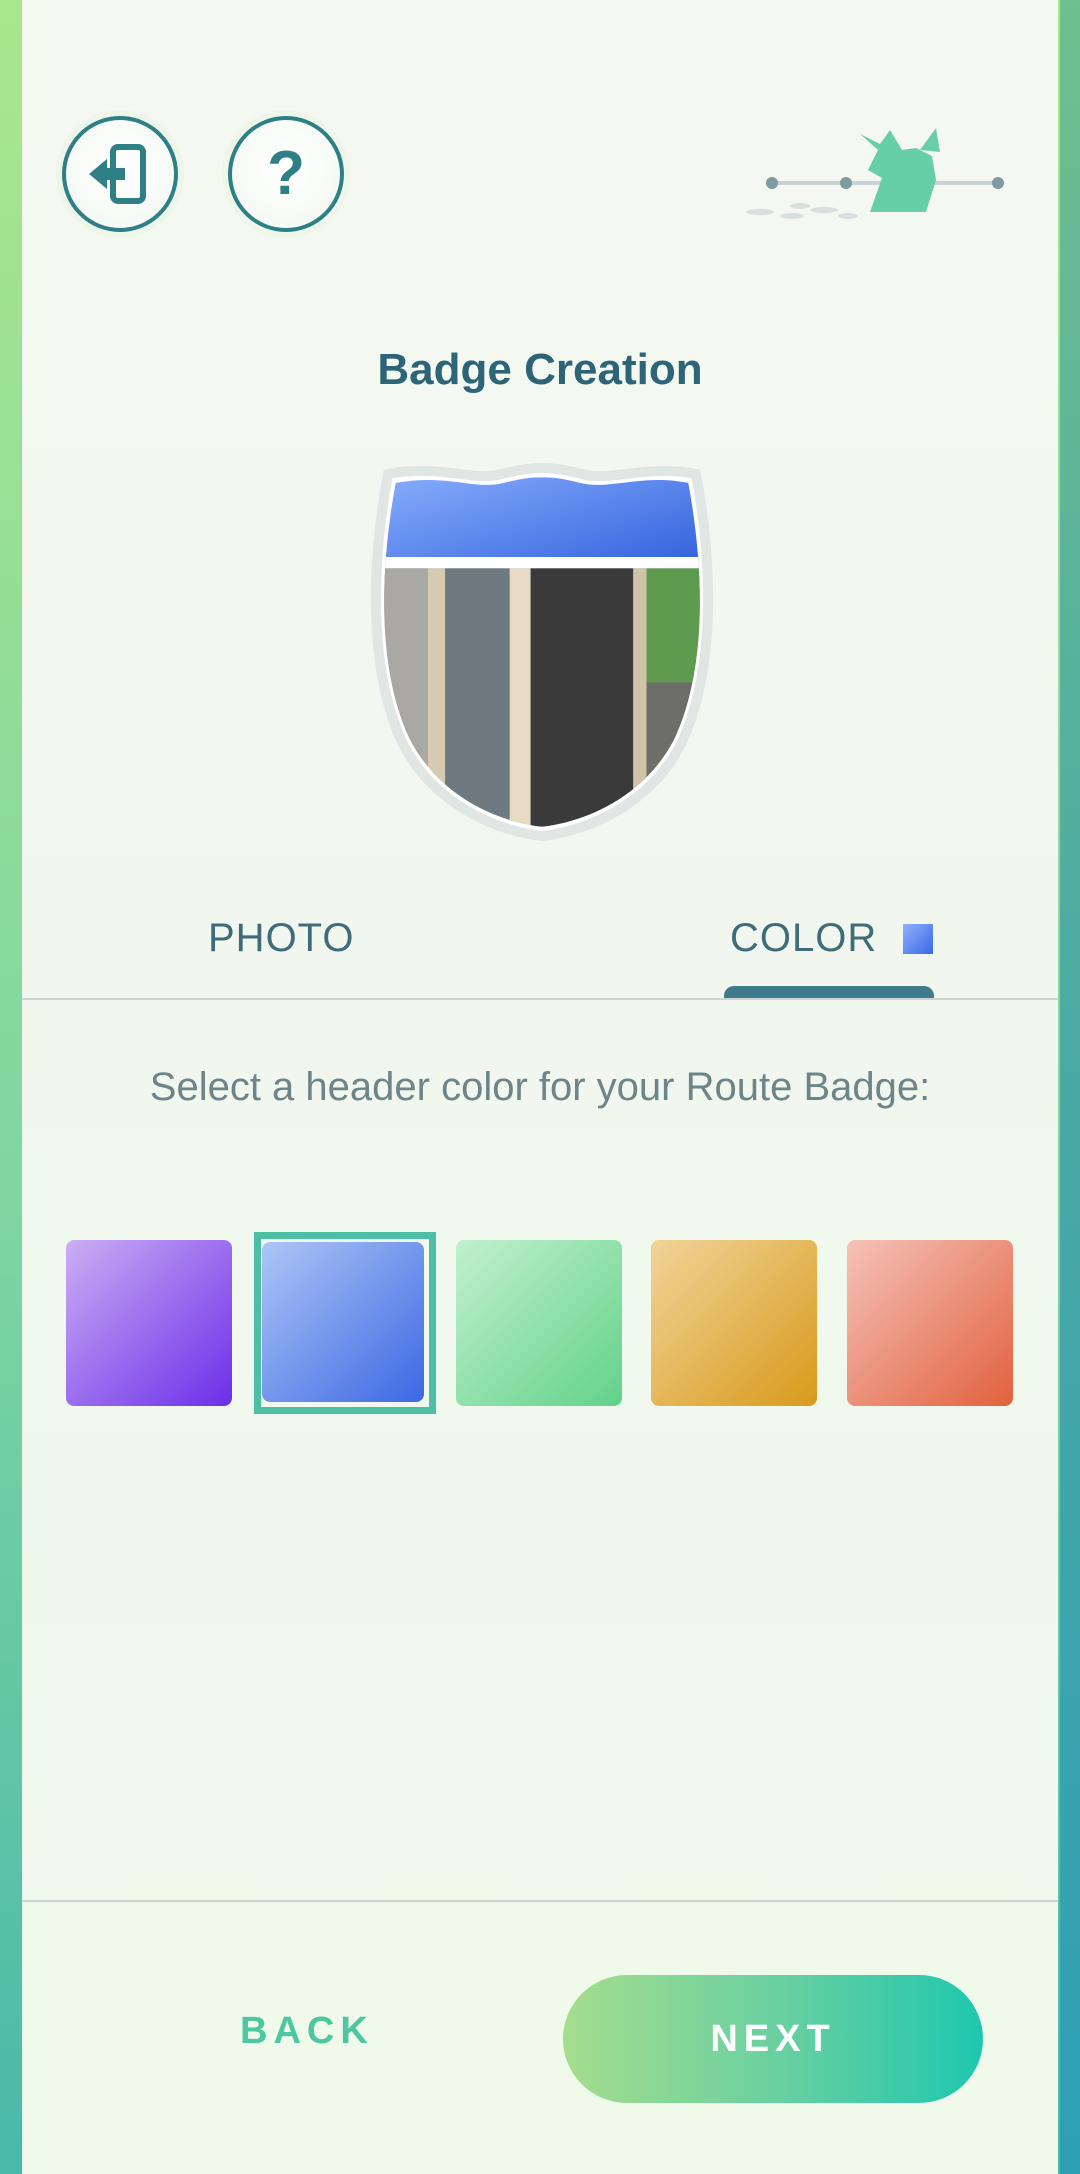 Image resolution: width=1080 pixels, height=2174 pixels. What do you see at coordinates (542, 652) in the screenshot?
I see `route-badge-preview` at bounding box center [542, 652].